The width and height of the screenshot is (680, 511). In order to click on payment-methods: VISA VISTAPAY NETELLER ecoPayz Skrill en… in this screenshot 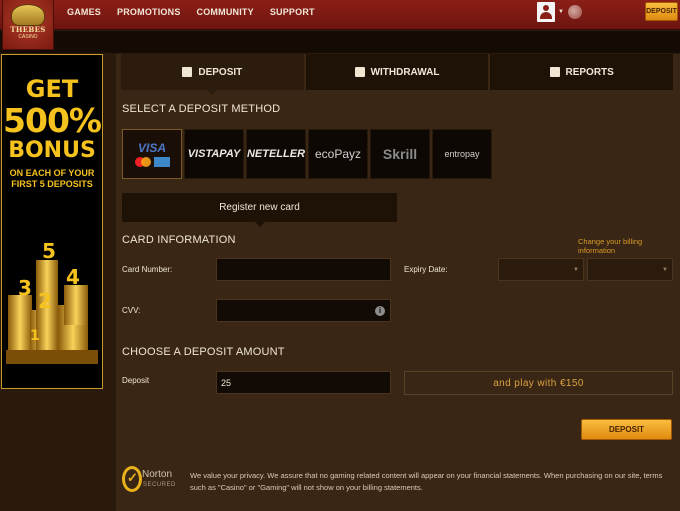, I will do `click(307, 154)`.